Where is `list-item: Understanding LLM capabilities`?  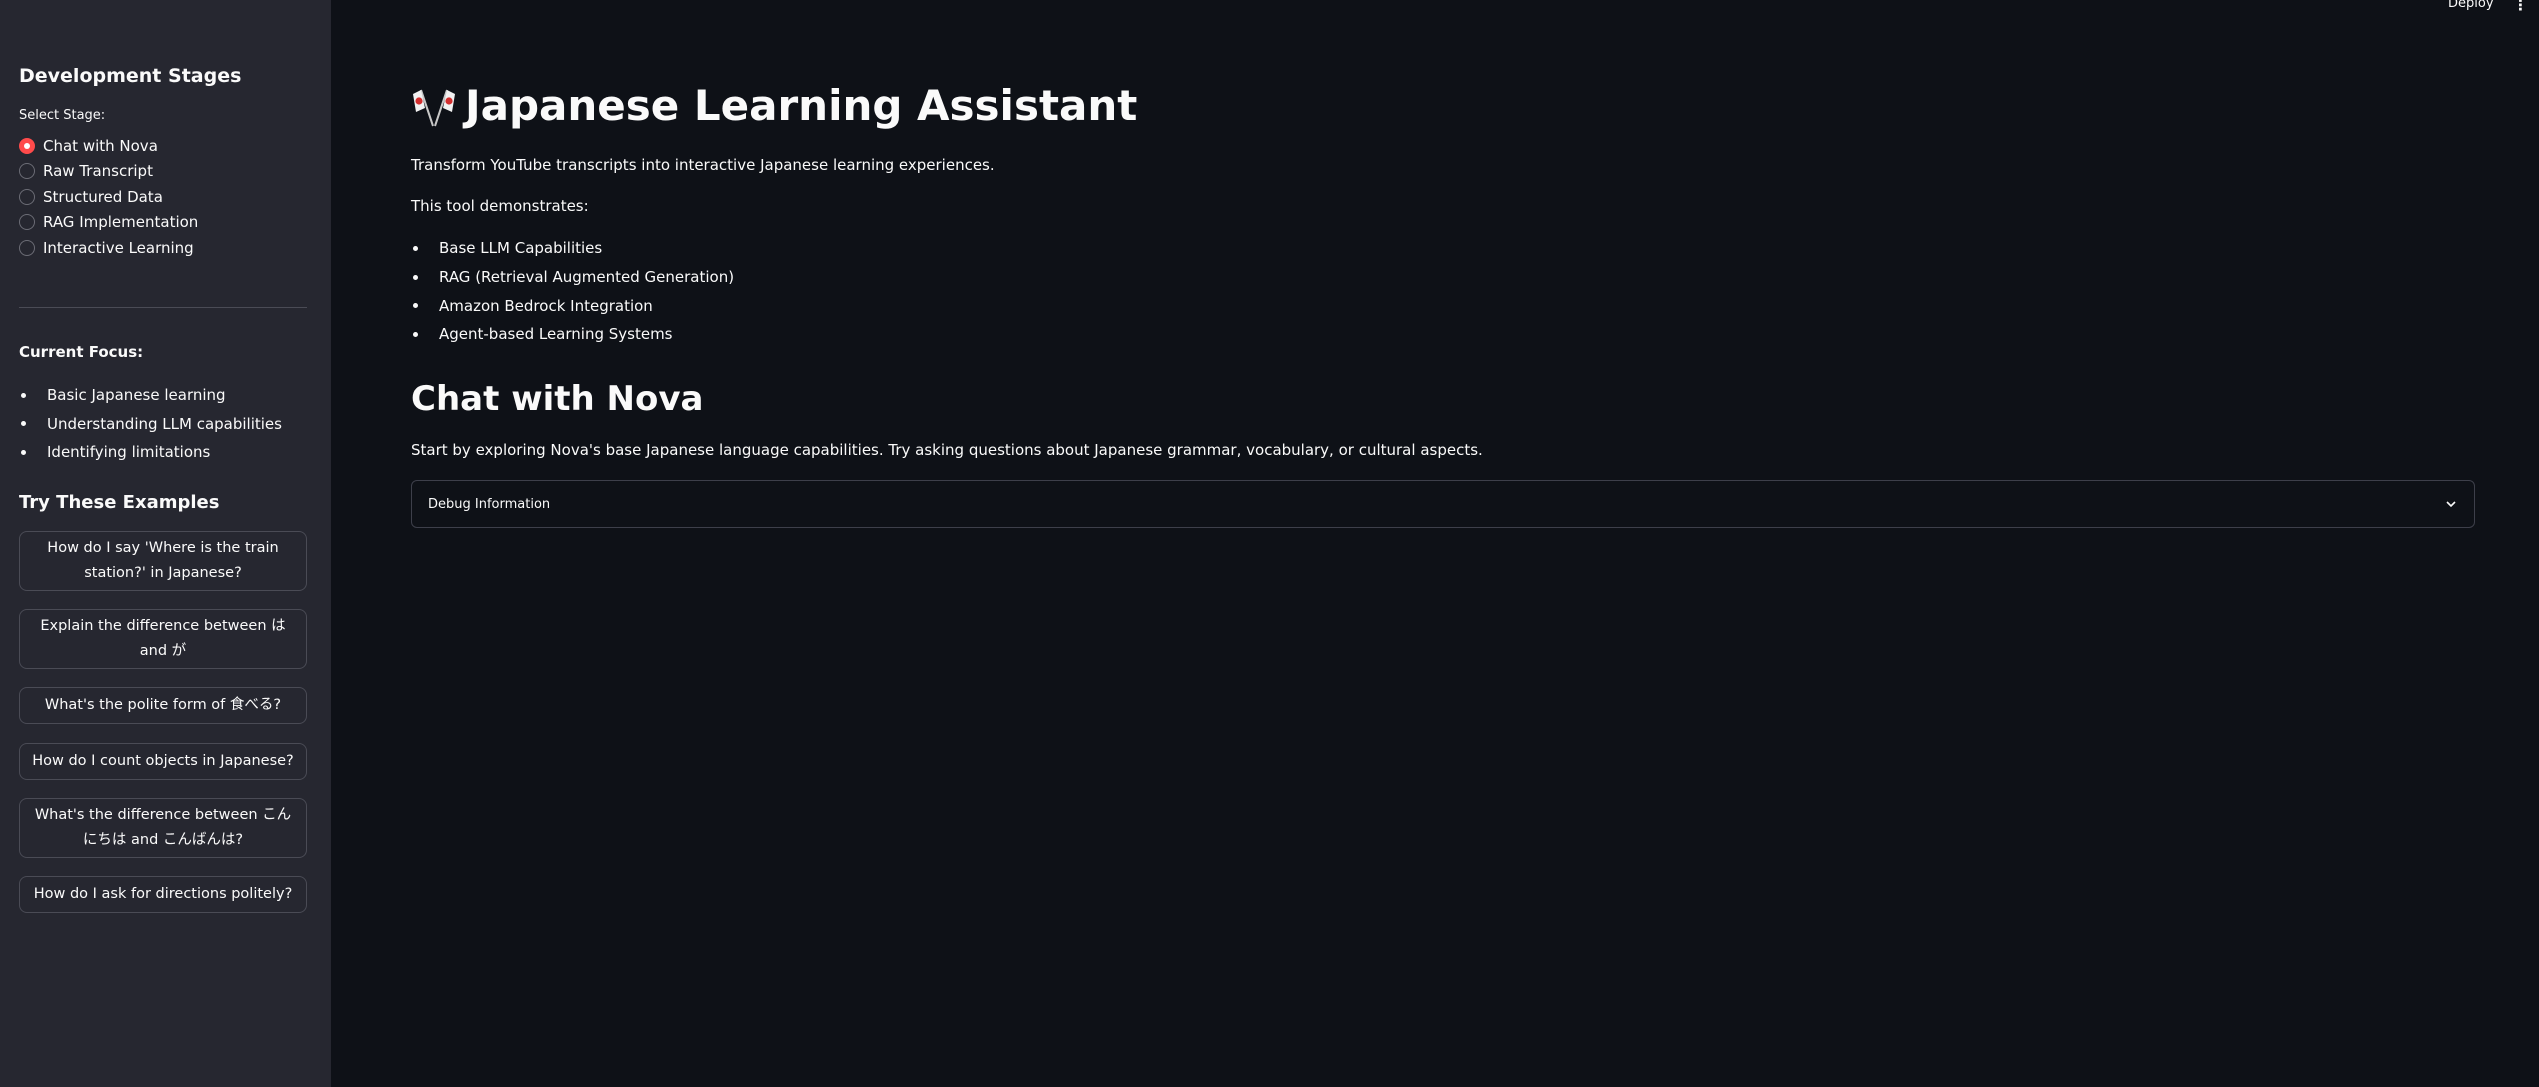 list-item: Understanding LLM capabilities is located at coordinates (150, 424).